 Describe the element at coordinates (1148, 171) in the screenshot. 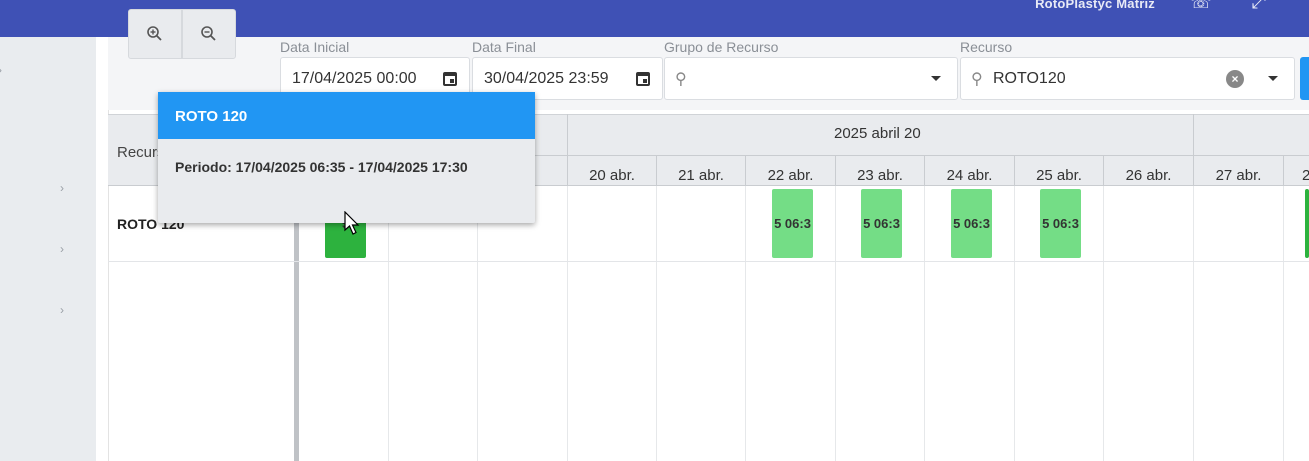

I see `day-header: 26 abr.` at that location.